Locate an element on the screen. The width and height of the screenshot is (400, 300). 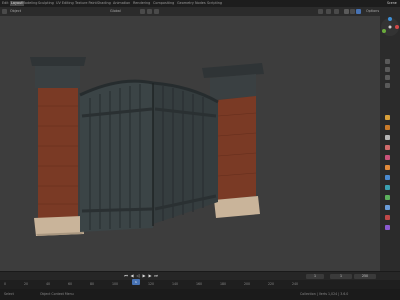
object-props-icon is located at coordinates (387, 167).